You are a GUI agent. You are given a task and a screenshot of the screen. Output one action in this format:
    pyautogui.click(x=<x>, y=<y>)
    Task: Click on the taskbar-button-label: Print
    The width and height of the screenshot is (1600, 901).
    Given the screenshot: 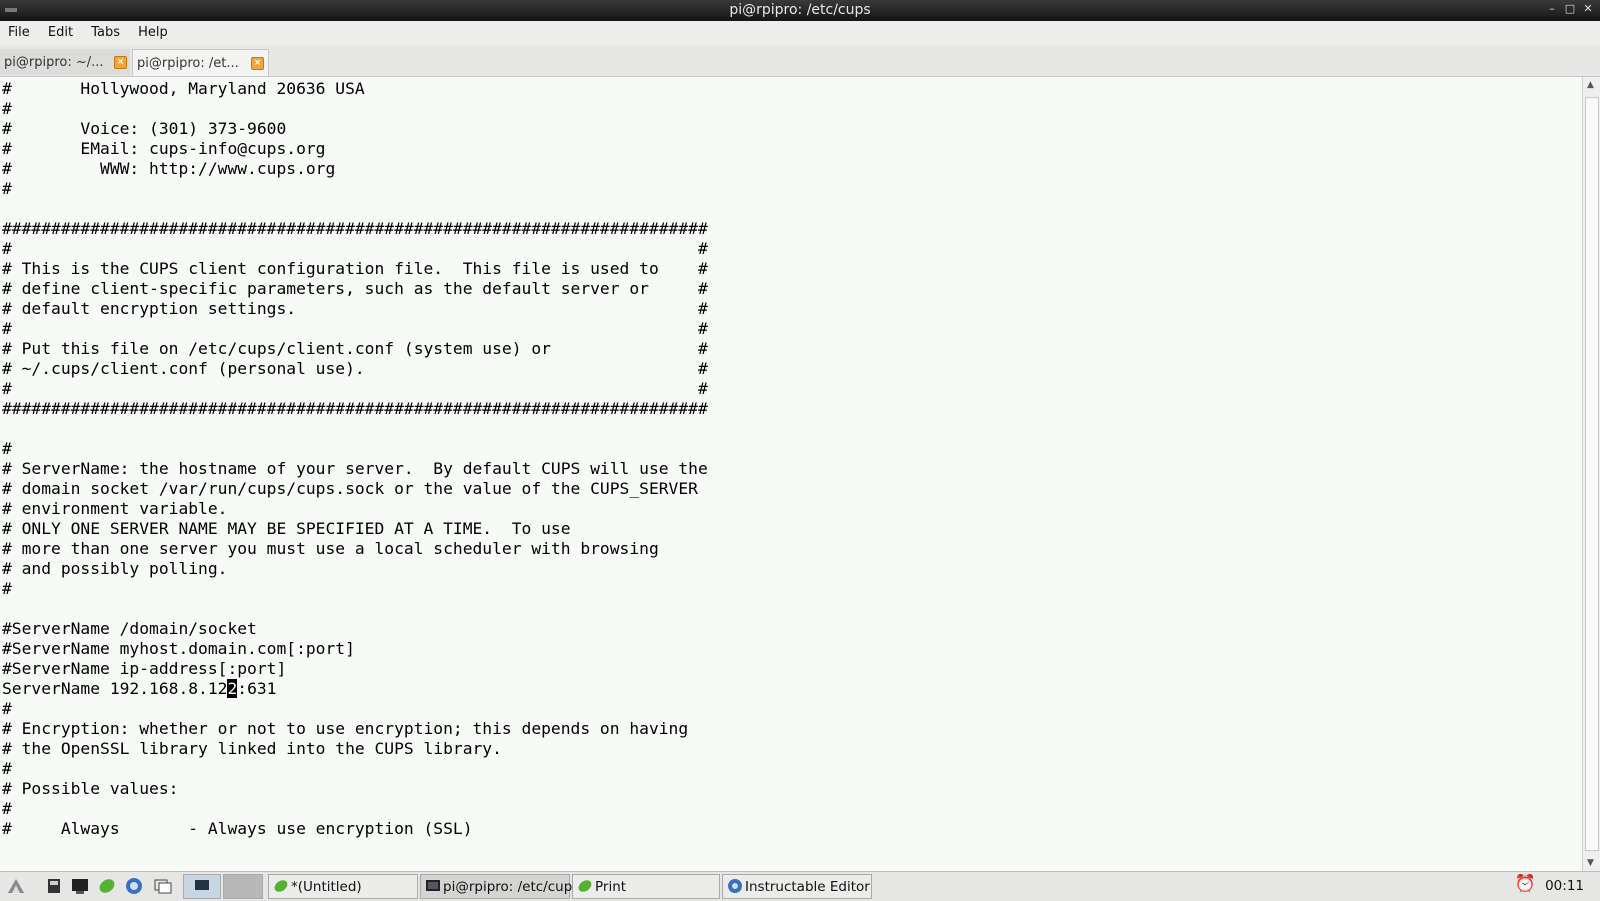 What is the action you would take?
    pyautogui.click(x=611, y=887)
    